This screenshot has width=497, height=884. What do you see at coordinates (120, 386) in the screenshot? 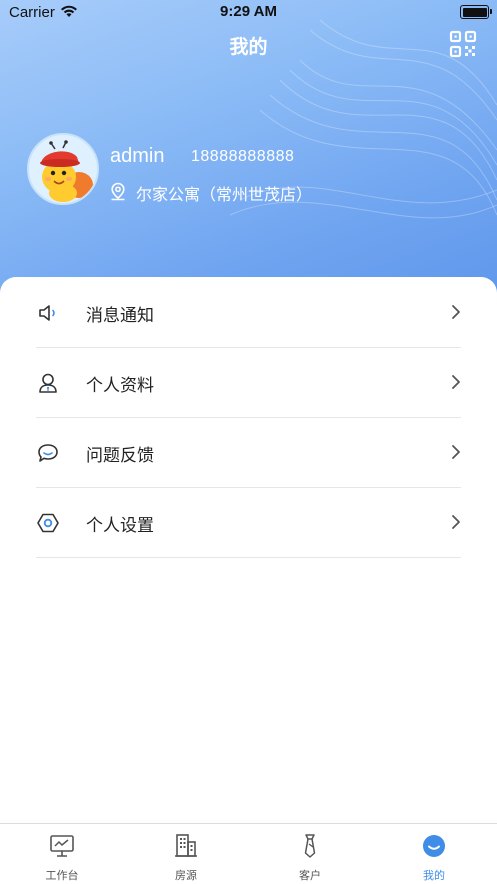
I see `menu-item-label: 个人资料` at bounding box center [120, 386].